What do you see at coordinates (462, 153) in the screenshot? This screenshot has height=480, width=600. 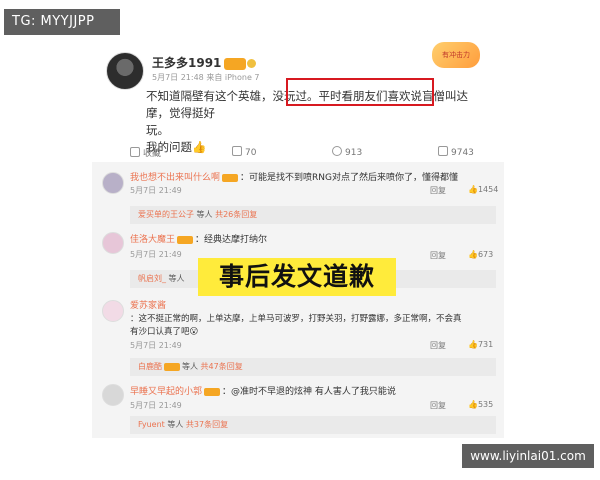 I see `like-count: 9743` at bounding box center [462, 153].